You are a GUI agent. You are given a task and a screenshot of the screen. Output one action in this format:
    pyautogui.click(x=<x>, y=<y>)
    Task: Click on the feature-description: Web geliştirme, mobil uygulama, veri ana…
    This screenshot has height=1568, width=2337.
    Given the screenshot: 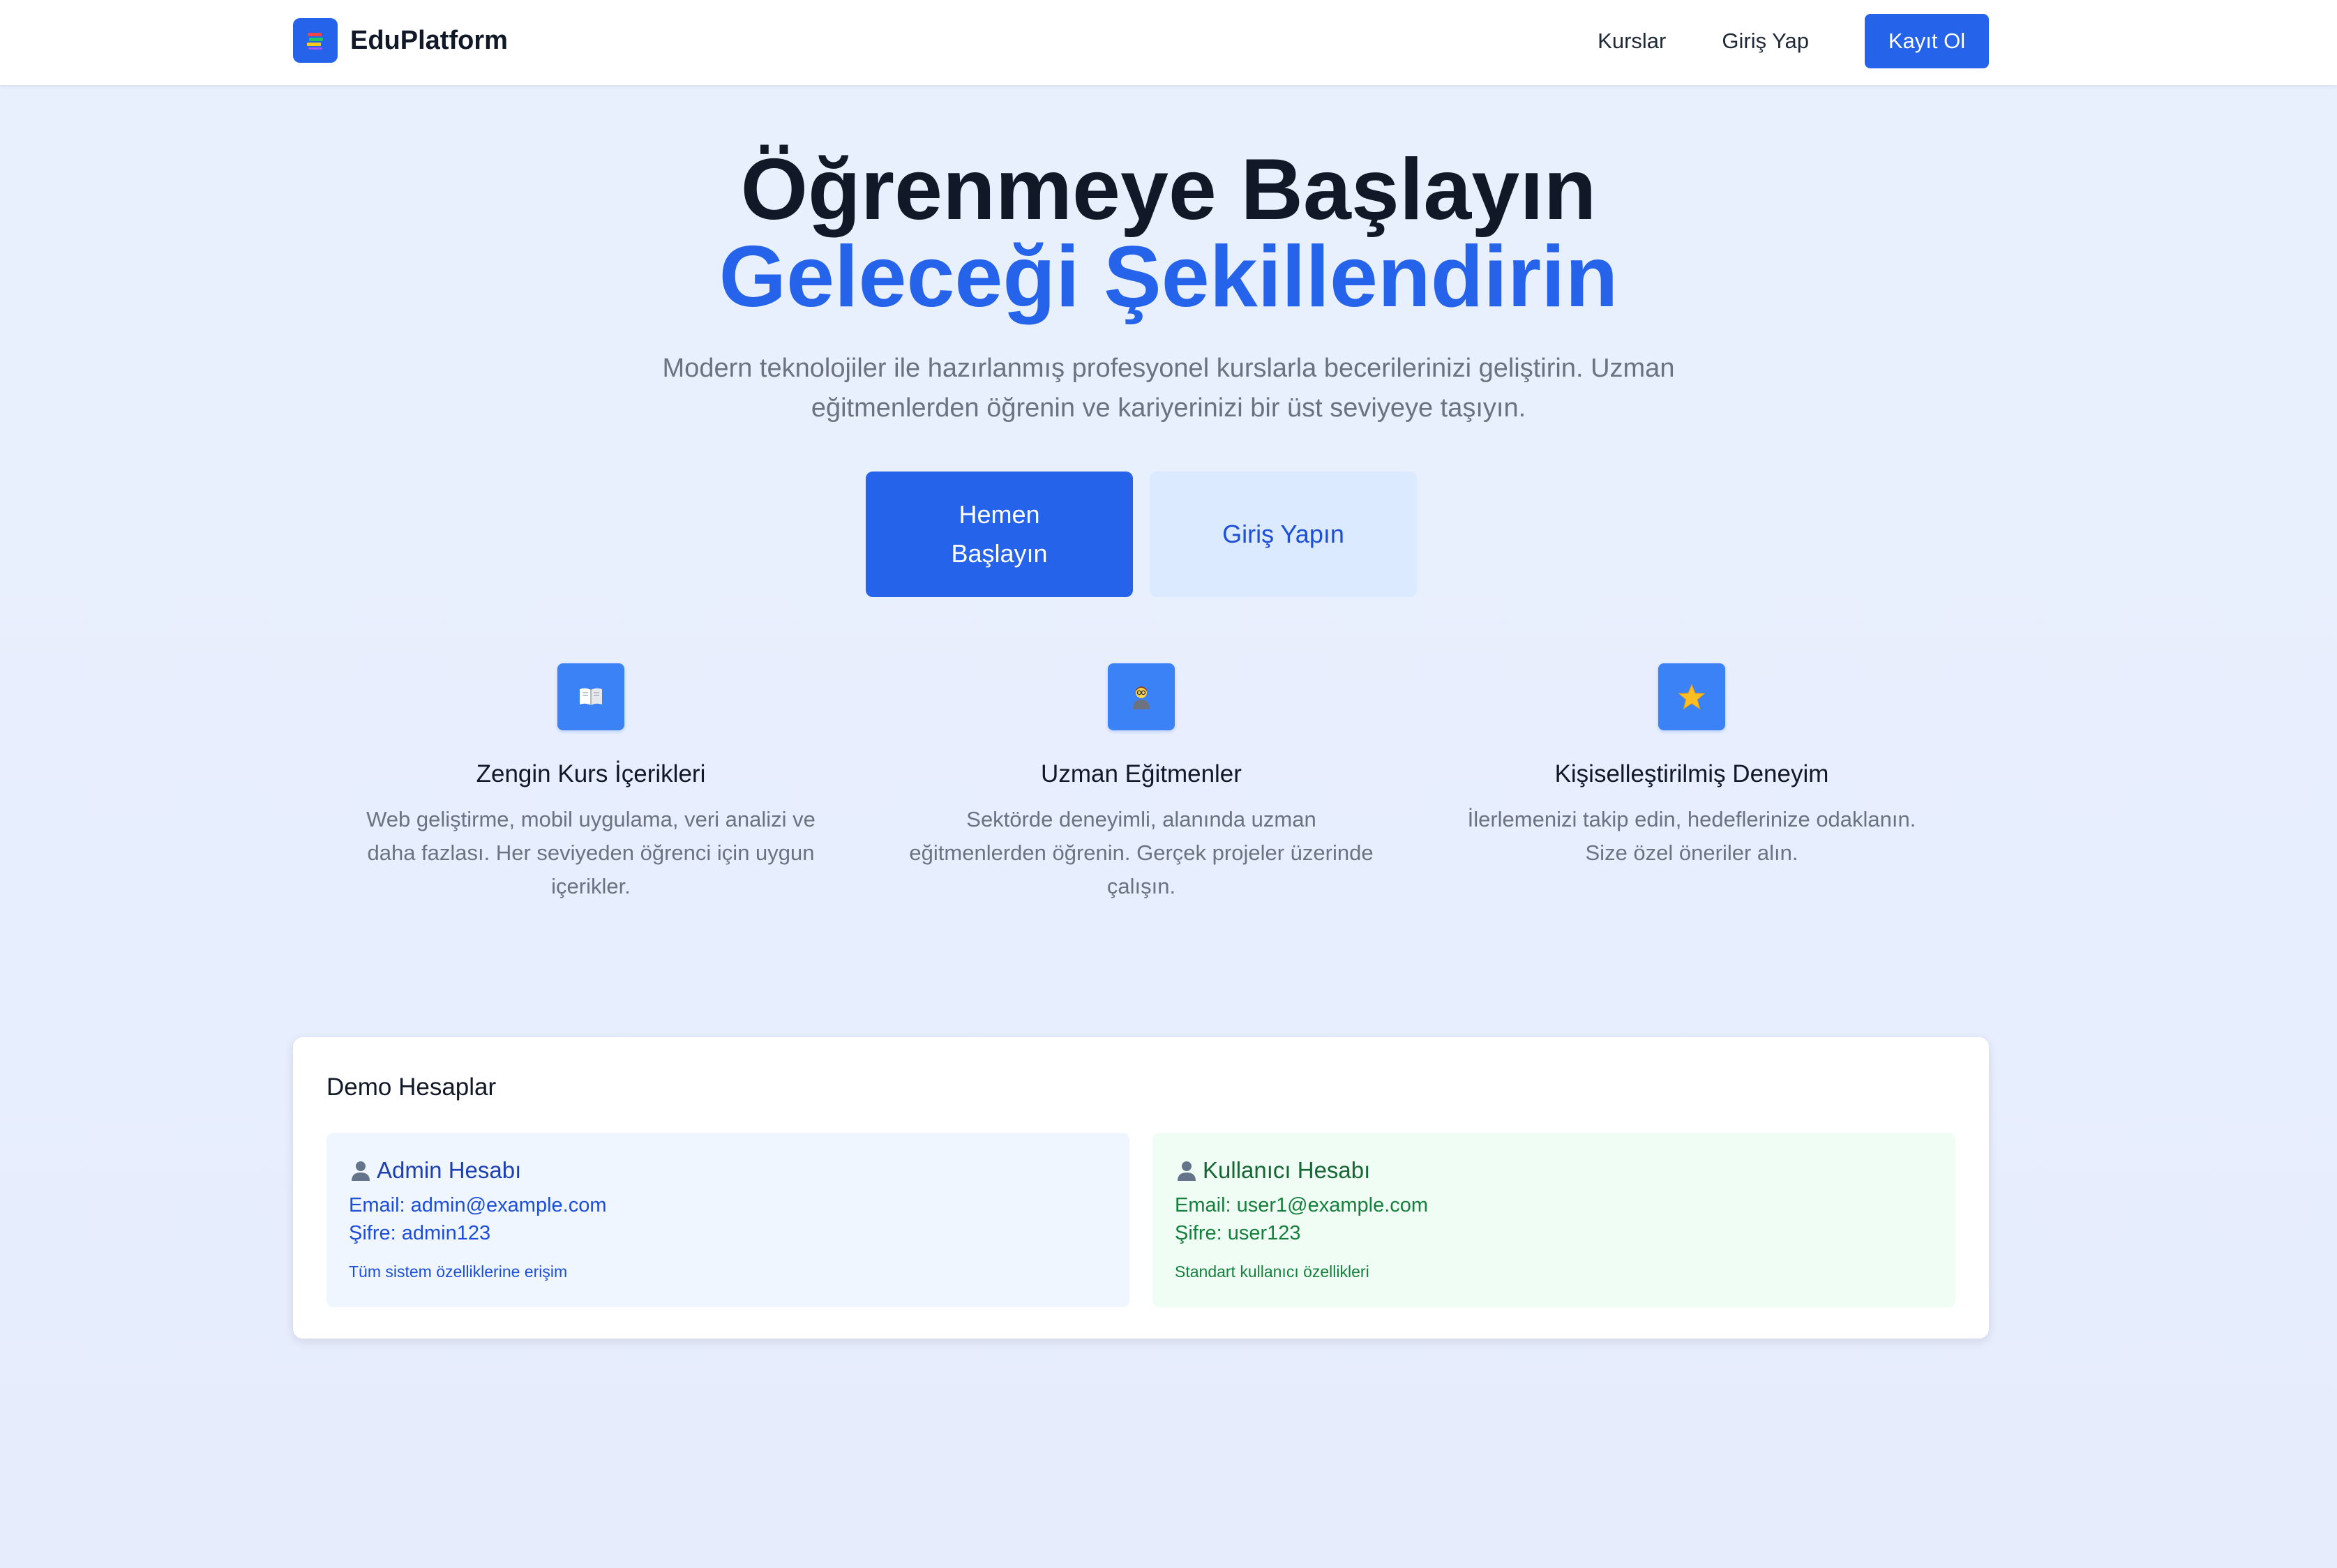 What is the action you would take?
    pyautogui.click(x=591, y=852)
    